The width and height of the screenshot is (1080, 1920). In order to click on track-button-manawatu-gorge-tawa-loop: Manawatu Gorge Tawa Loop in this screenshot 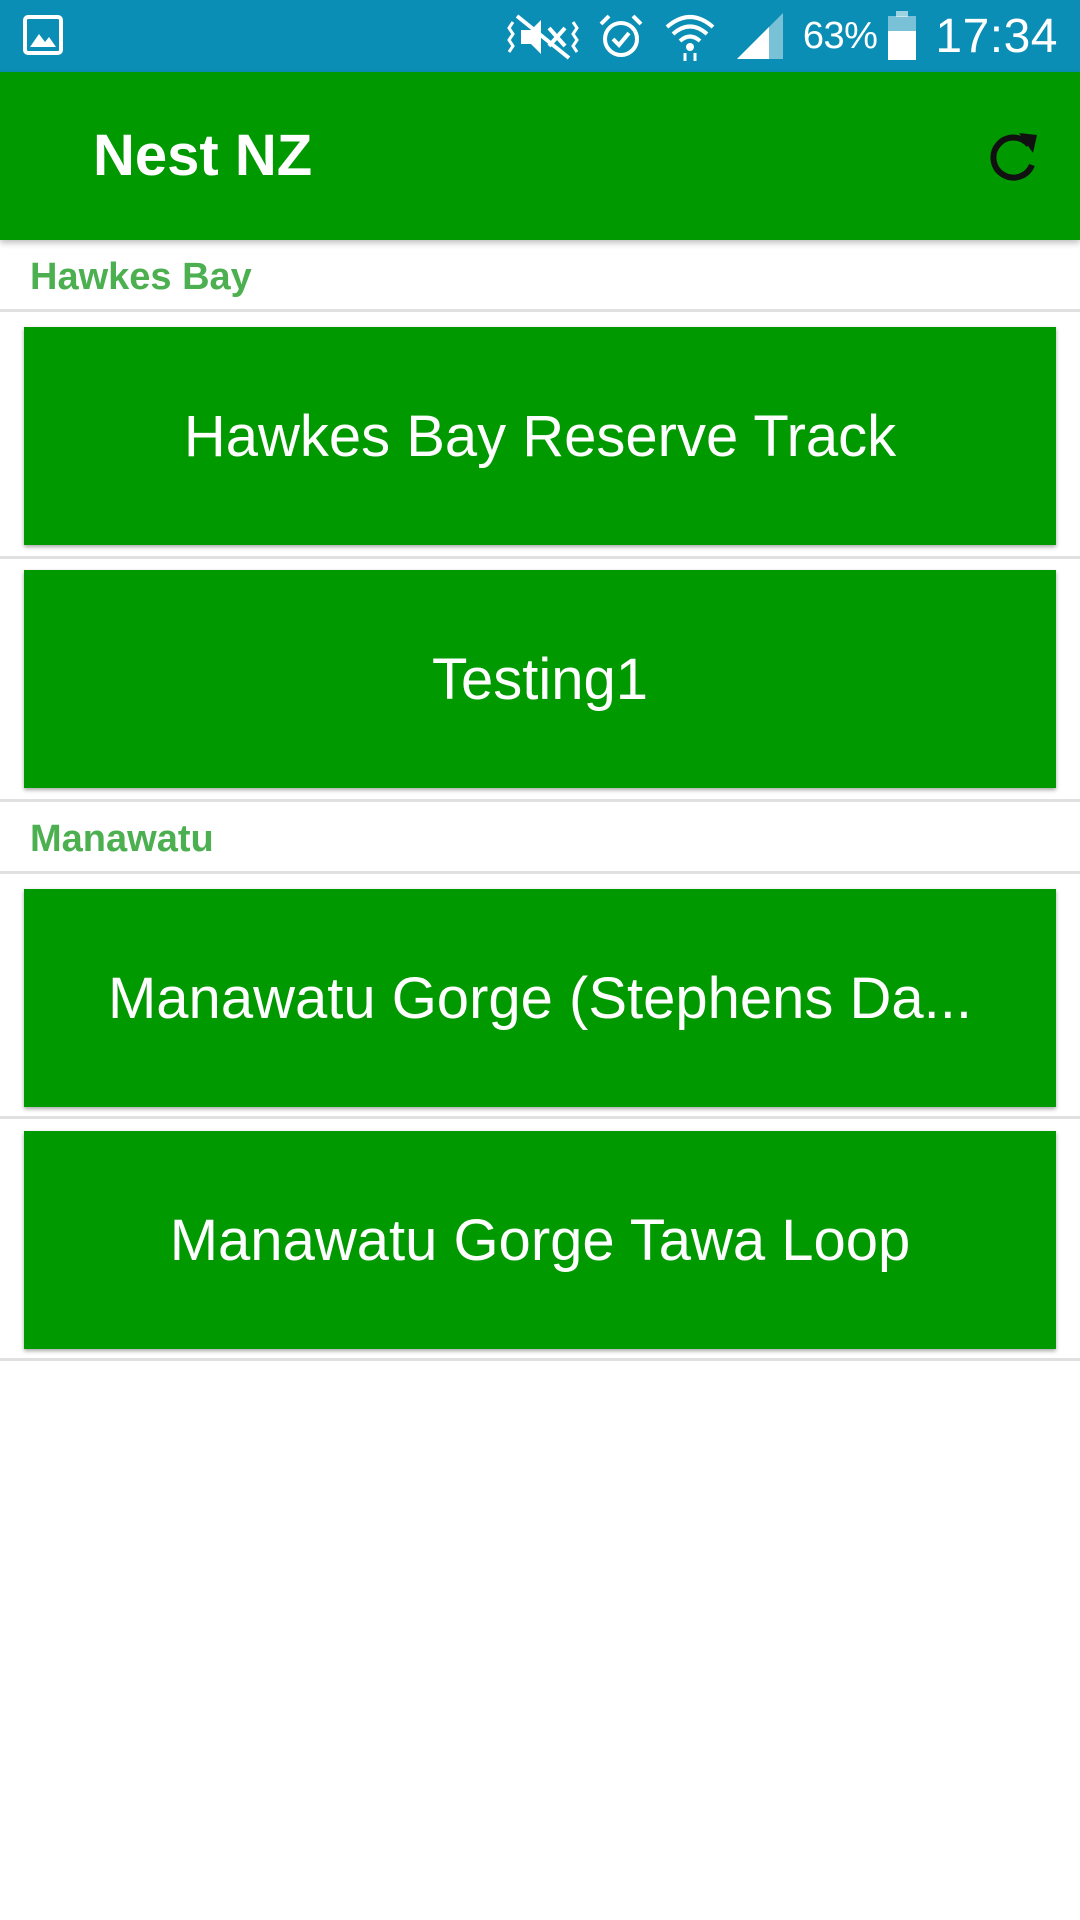, I will do `click(540, 1240)`.